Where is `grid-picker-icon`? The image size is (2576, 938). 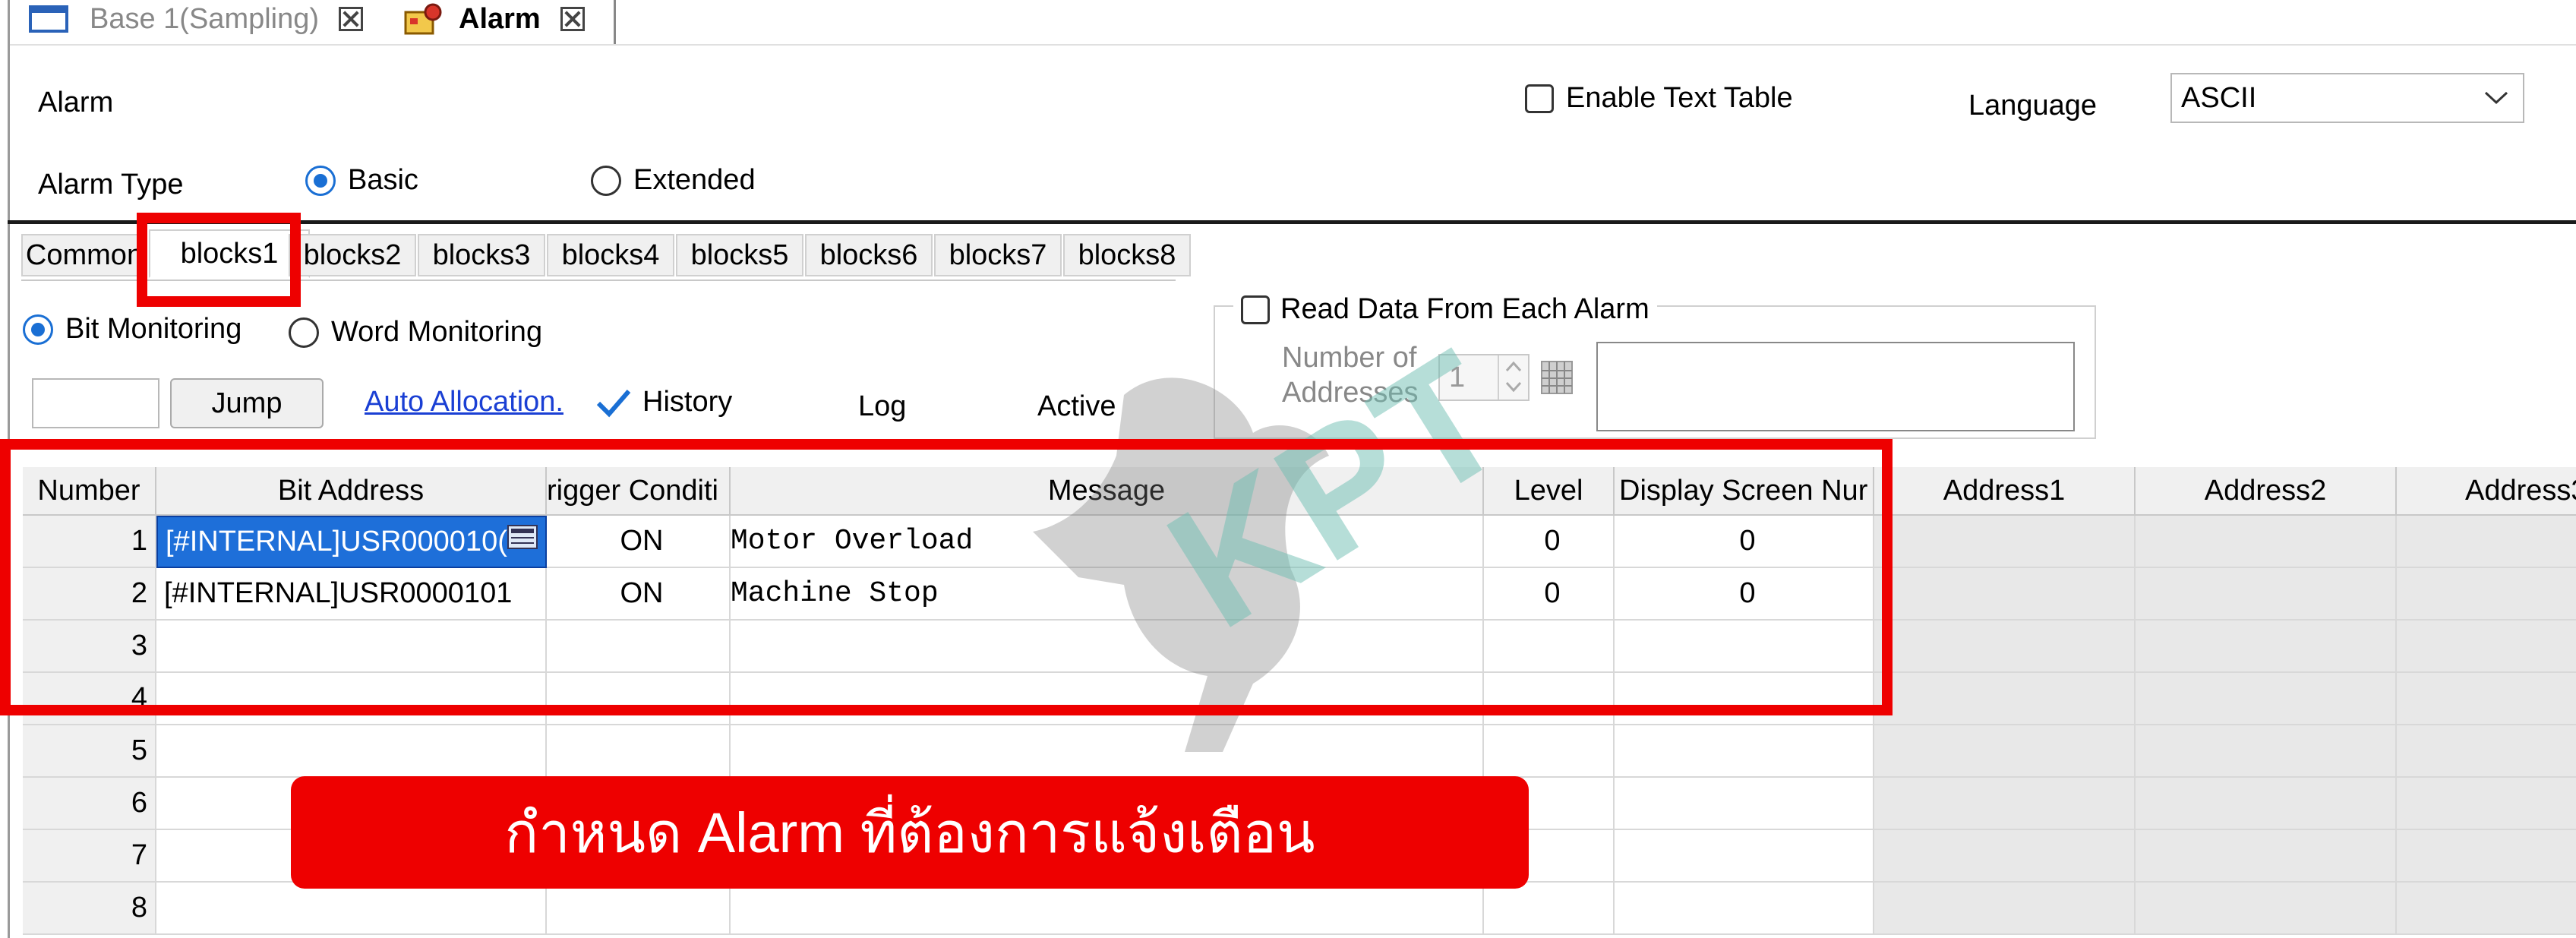
grid-picker-icon is located at coordinates (1557, 377).